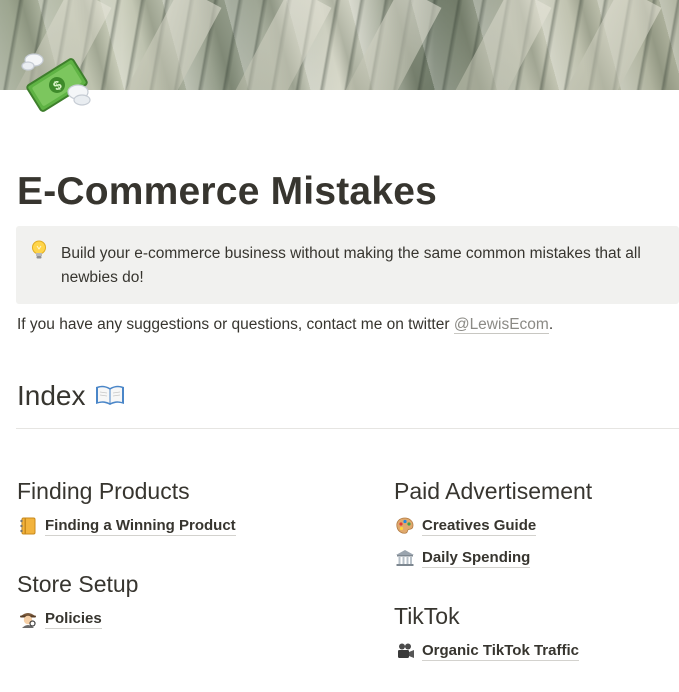 The image size is (679, 692). I want to click on index-heading: Index, so click(71, 396).